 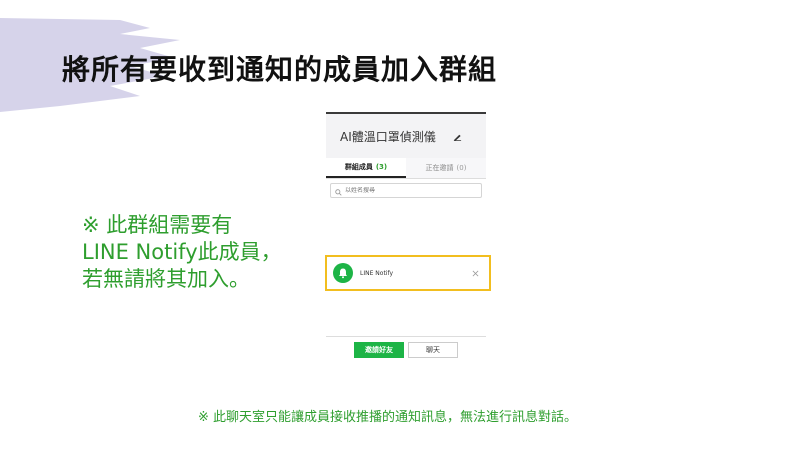 What do you see at coordinates (379, 350) in the screenshot?
I see `invite-friends-button: 邀請好友` at bounding box center [379, 350].